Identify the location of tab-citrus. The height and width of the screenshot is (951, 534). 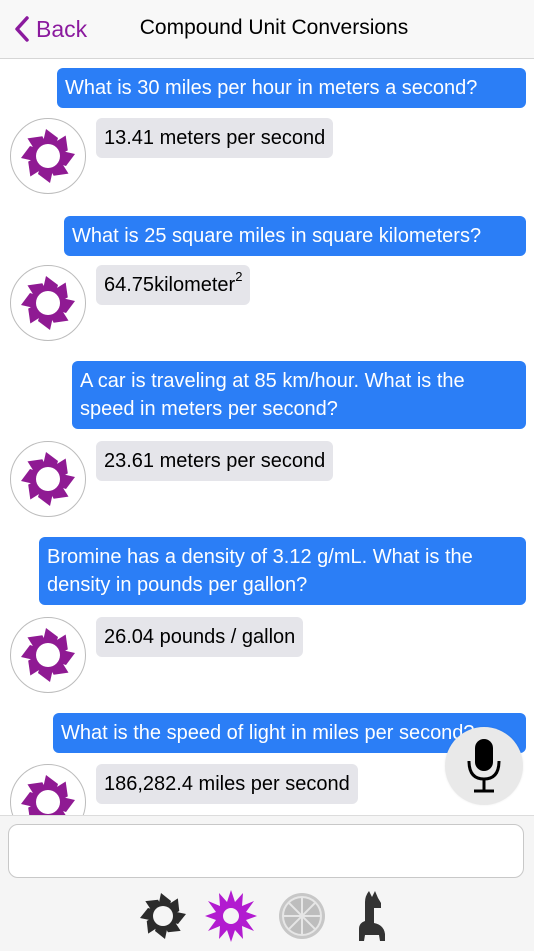
(302, 916).